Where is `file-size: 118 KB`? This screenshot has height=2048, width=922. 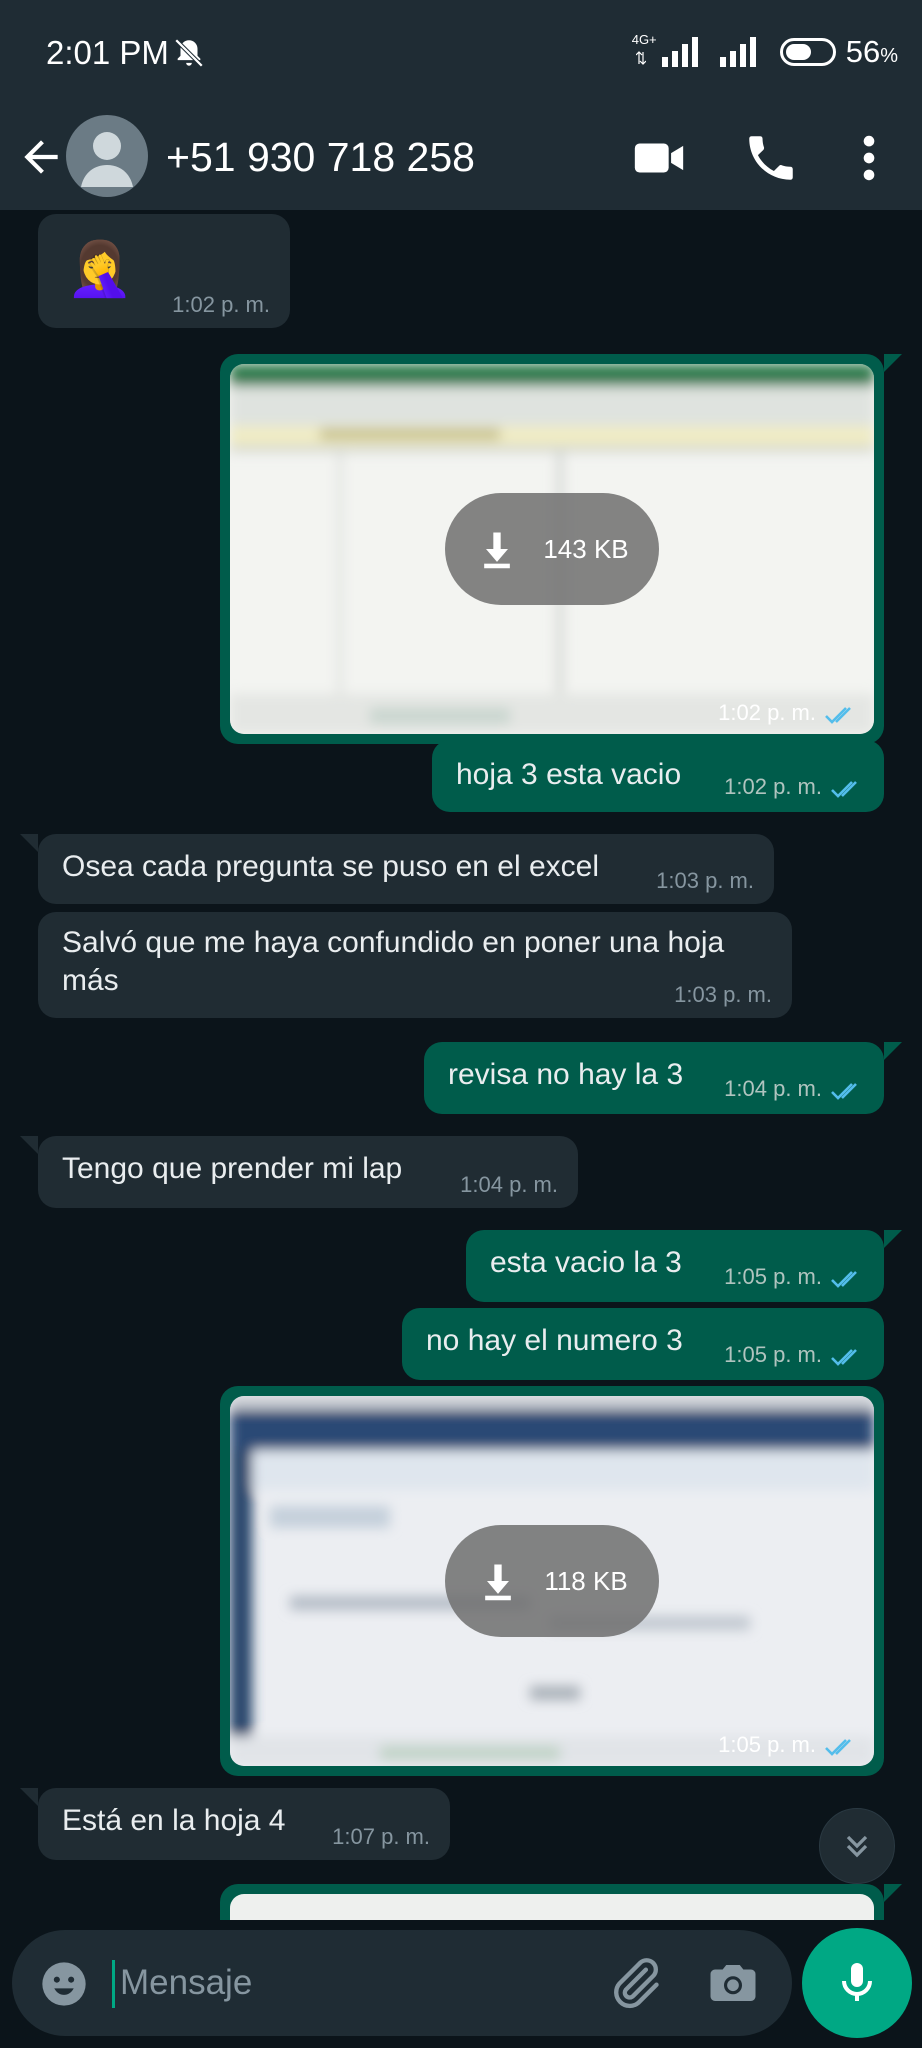
file-size: 118 KB is located at coordinates (586, 1580).